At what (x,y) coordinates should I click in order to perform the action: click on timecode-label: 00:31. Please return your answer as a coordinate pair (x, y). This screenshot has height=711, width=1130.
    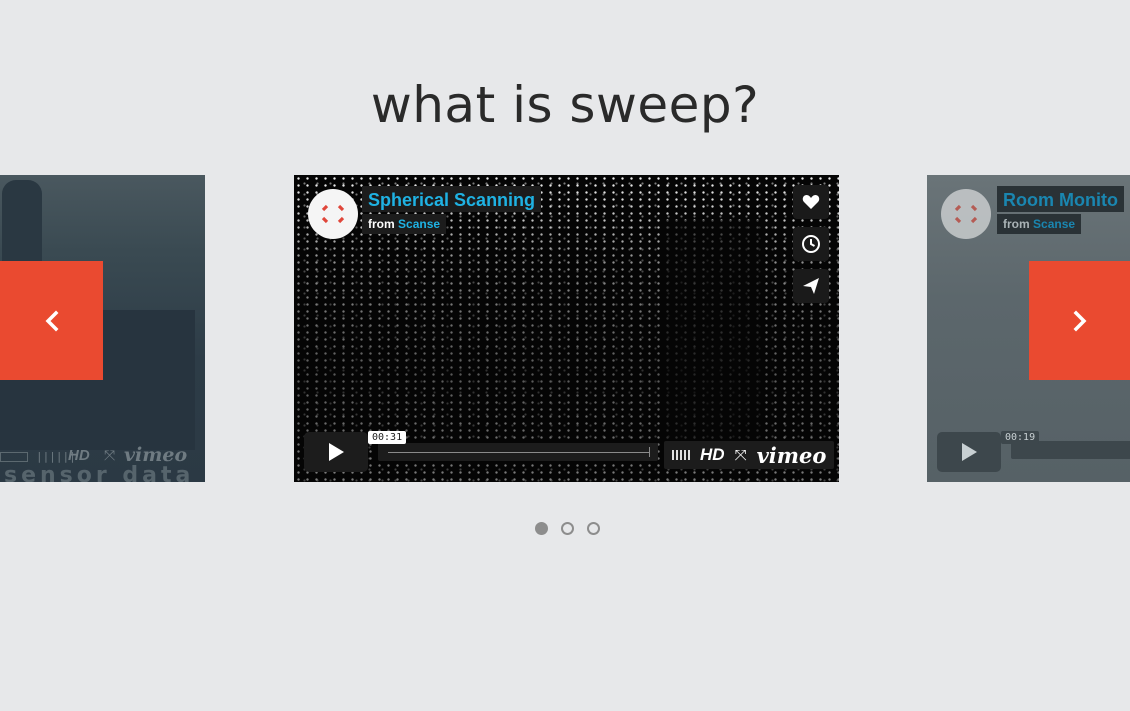
    Looking at the image, I should click on (387, 437).